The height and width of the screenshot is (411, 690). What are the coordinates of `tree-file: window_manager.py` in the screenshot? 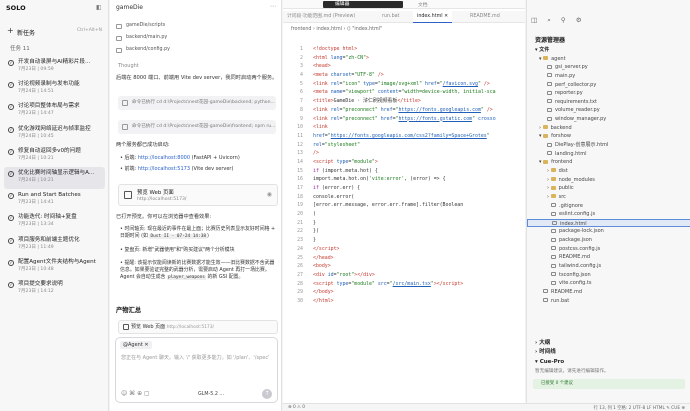 It's located at (608, 119).